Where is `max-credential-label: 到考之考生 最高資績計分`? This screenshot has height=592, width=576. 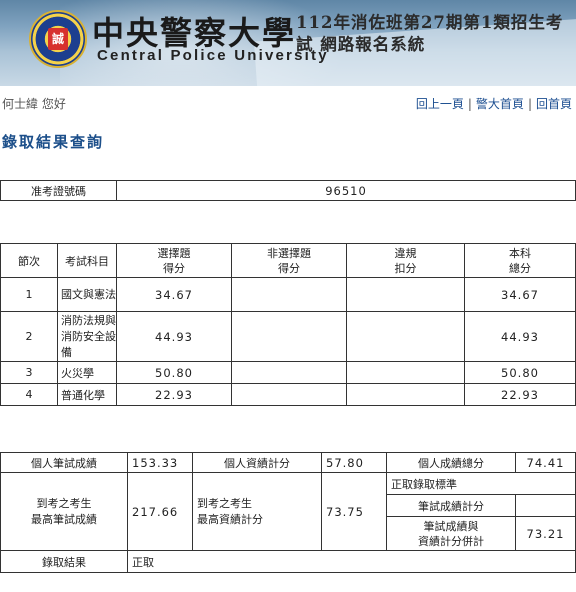
max-credential-label: 到考之考生 最高資績計分 is located at coordinates (257, 511).